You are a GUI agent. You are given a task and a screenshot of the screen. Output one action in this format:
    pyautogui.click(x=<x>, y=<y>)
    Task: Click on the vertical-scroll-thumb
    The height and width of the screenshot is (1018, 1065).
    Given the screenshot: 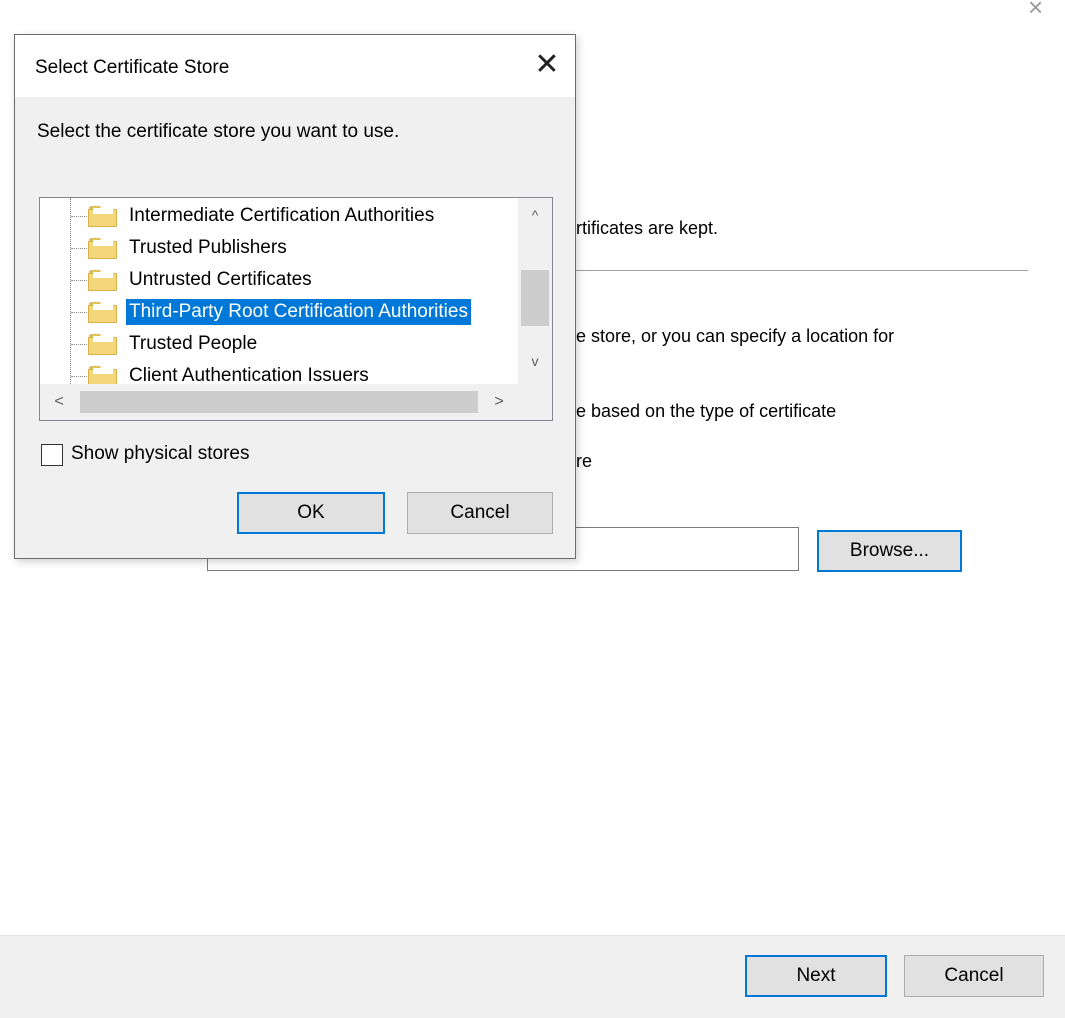 What is the action you would take?
    pyautogui.click(x=535, y=298)
    